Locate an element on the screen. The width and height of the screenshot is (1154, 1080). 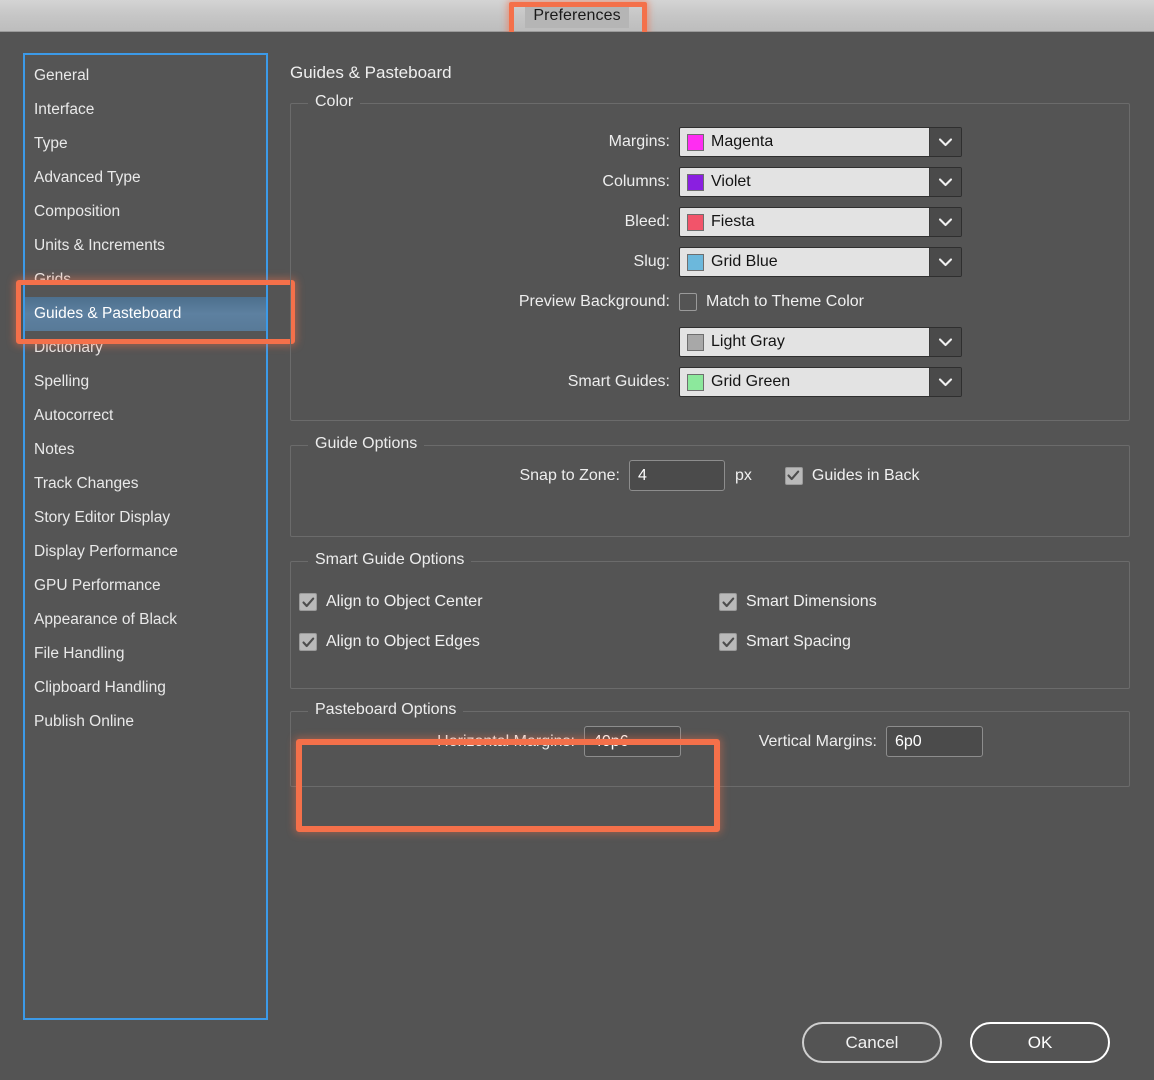
sidebar-item-notes: Notes is located at coordinates (145, 450).